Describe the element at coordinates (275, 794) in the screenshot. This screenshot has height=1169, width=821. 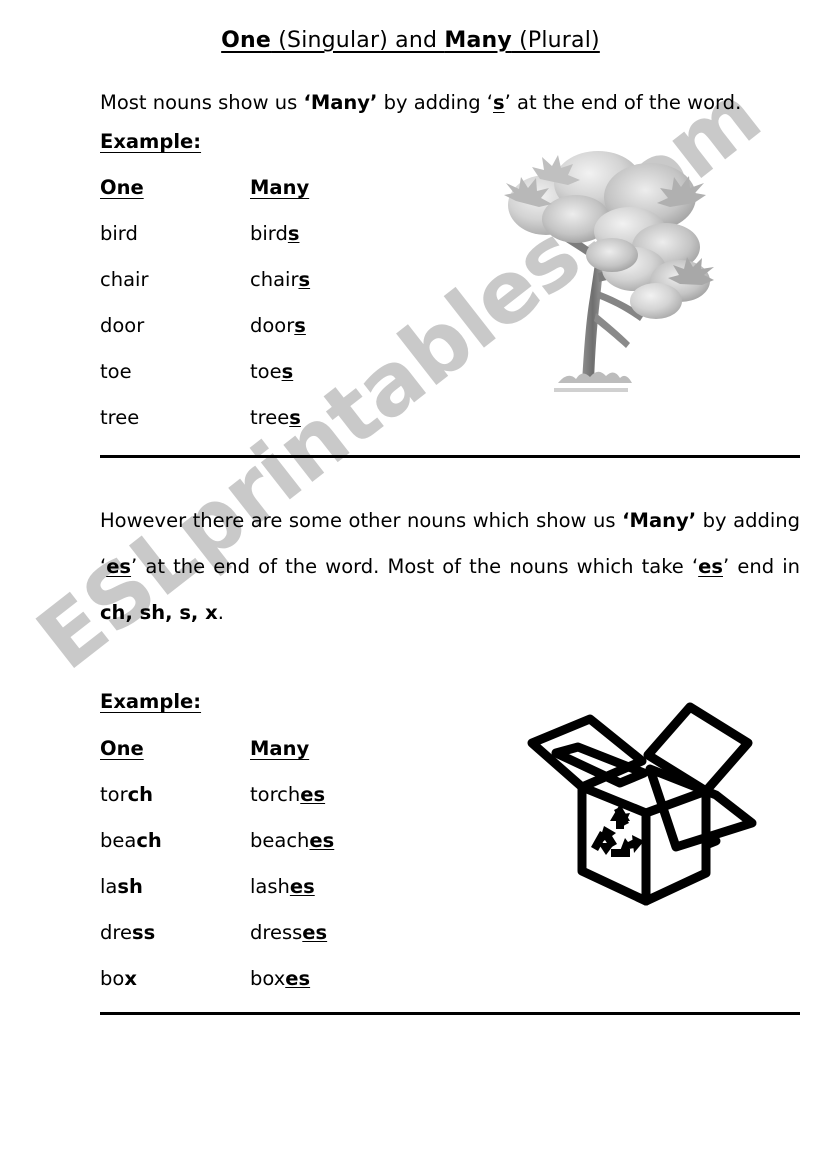
I see `plural-stem: torch` at that location.